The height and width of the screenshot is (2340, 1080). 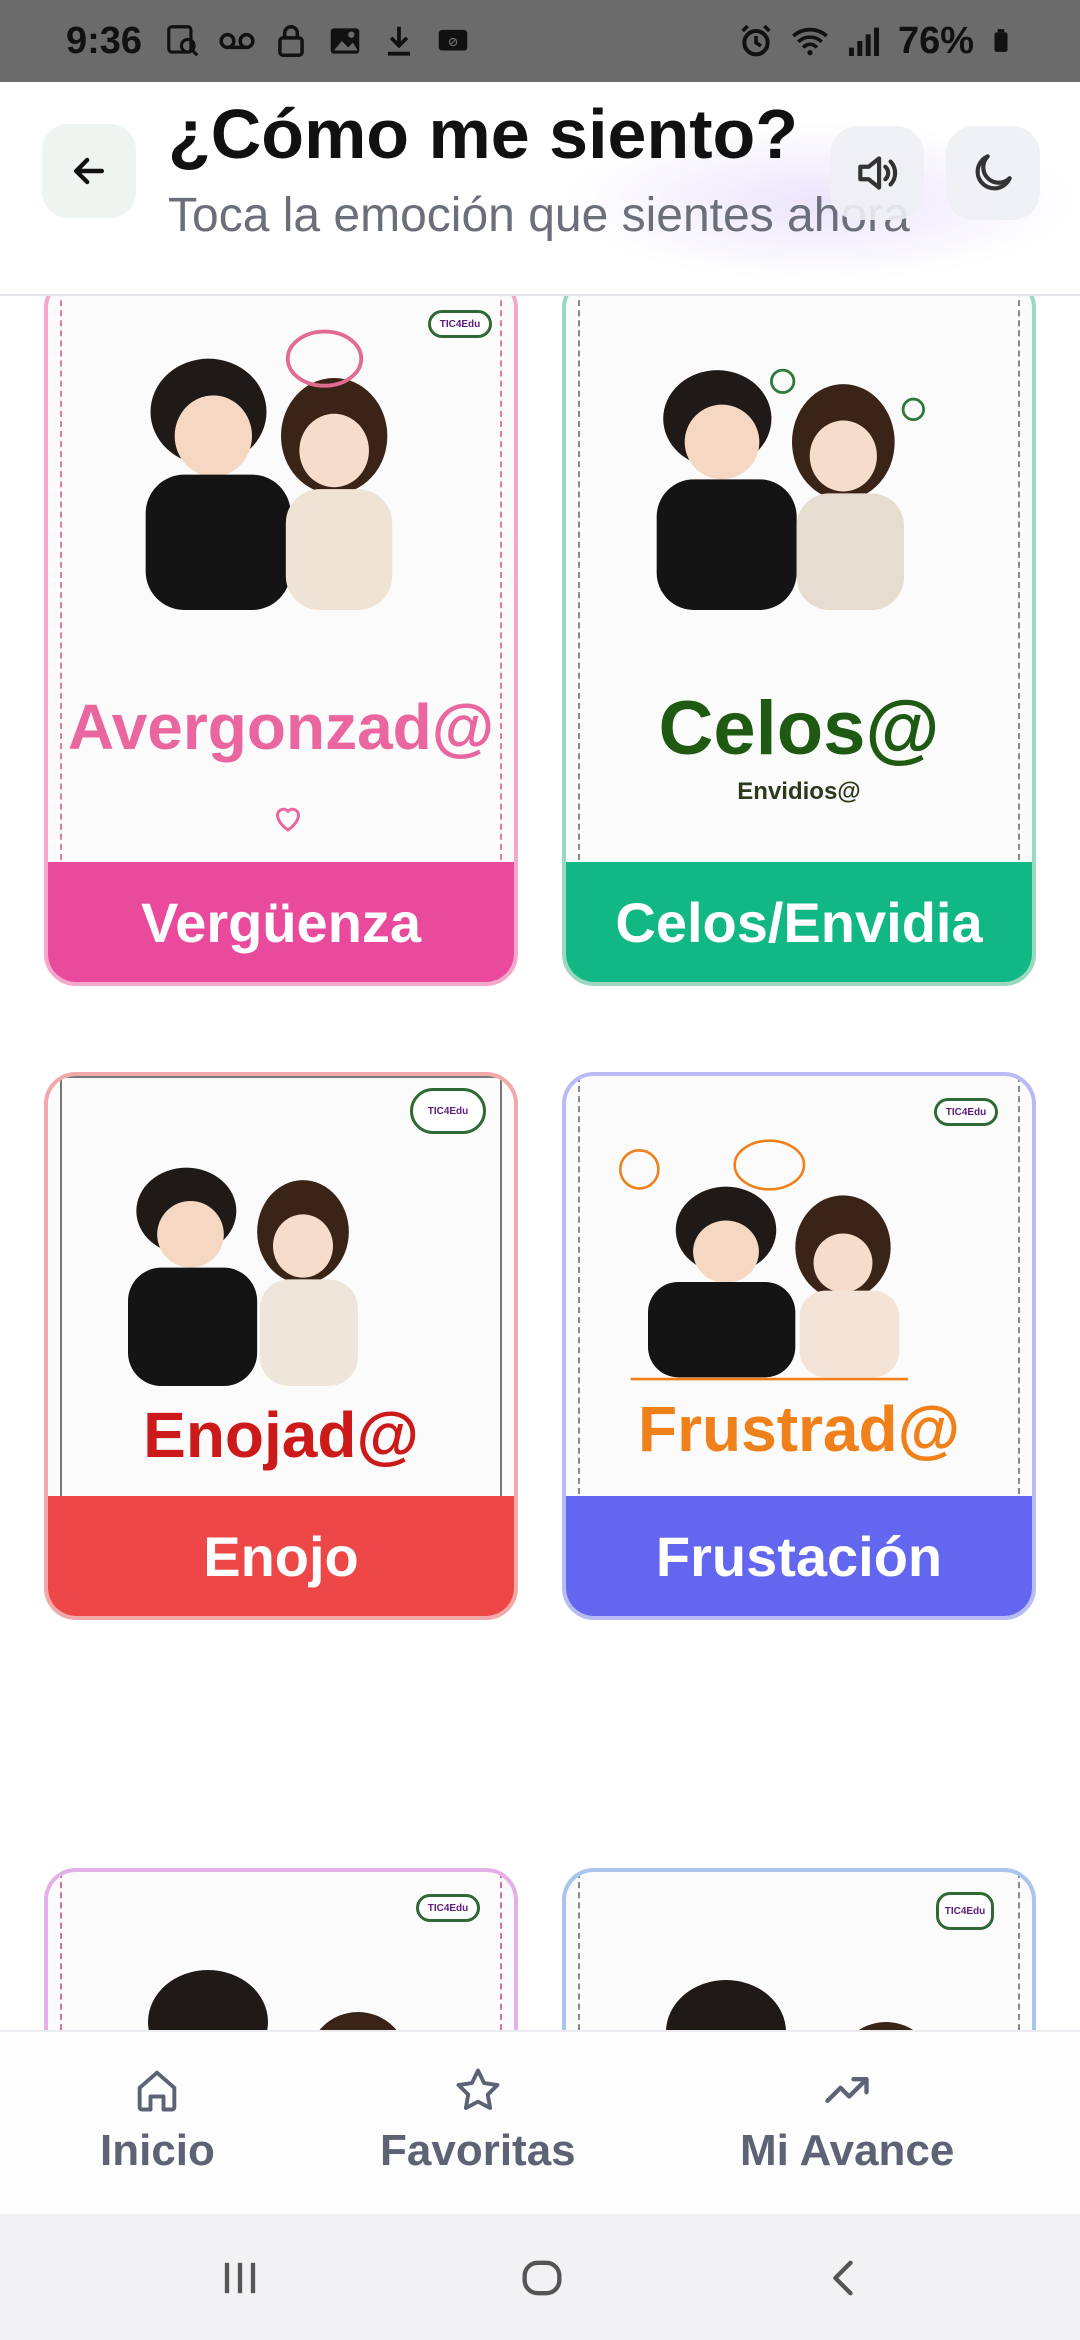 What do you see at coordinates (345, 41) in the screenshot?
I see `image-icon` at bounding box center [345, 41].